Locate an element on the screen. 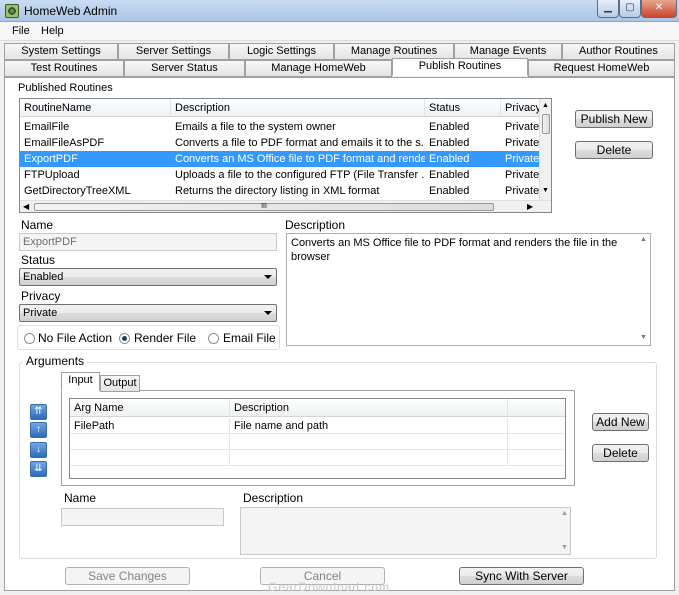 Image resolution: width=679 pixels, height=595 pixels. col-arg-extra is located at coordinates (536, 408).